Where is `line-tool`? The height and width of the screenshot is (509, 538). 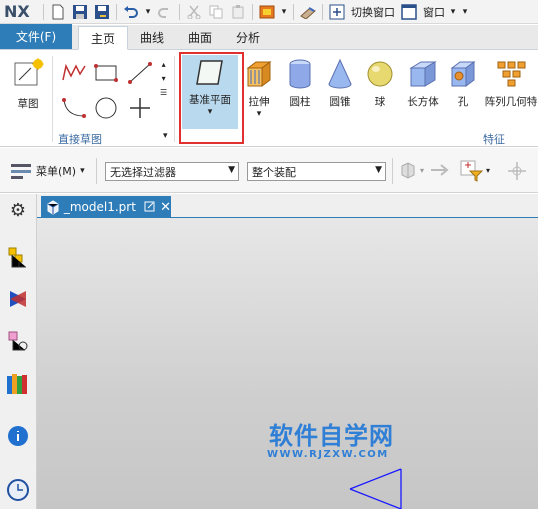
line-tool is located at coordinates (140, 73).